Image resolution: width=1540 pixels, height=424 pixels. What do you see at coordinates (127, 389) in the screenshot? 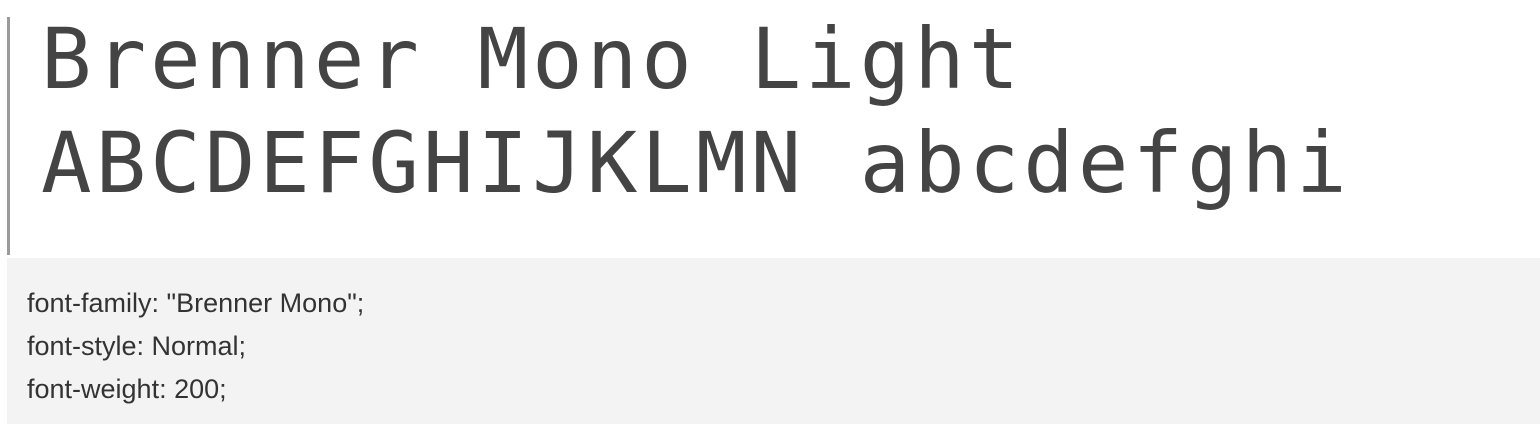
I see `css-font-weight: font-weight: 200;` at bounding box center [127, 389].